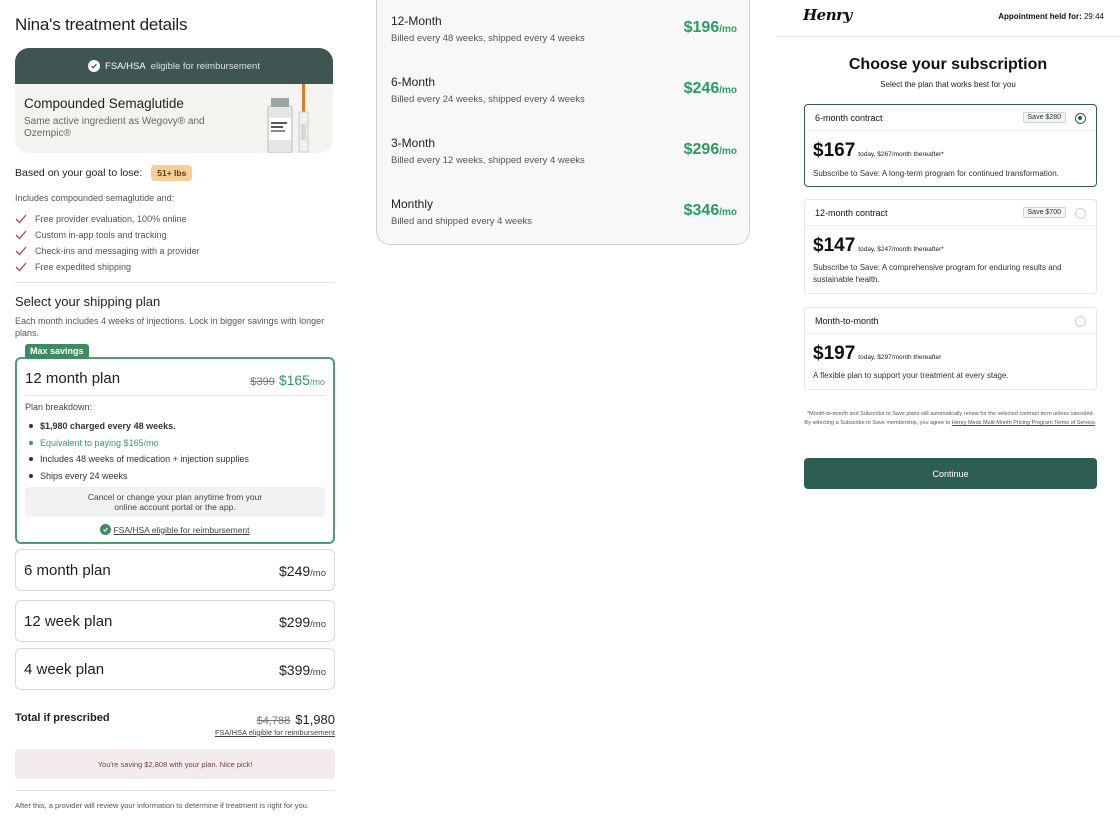  Describe the element at coordinates (175, 570) in the screenshot. I see `plan-option-6-month: 6 month plan $249/mo` at that location.